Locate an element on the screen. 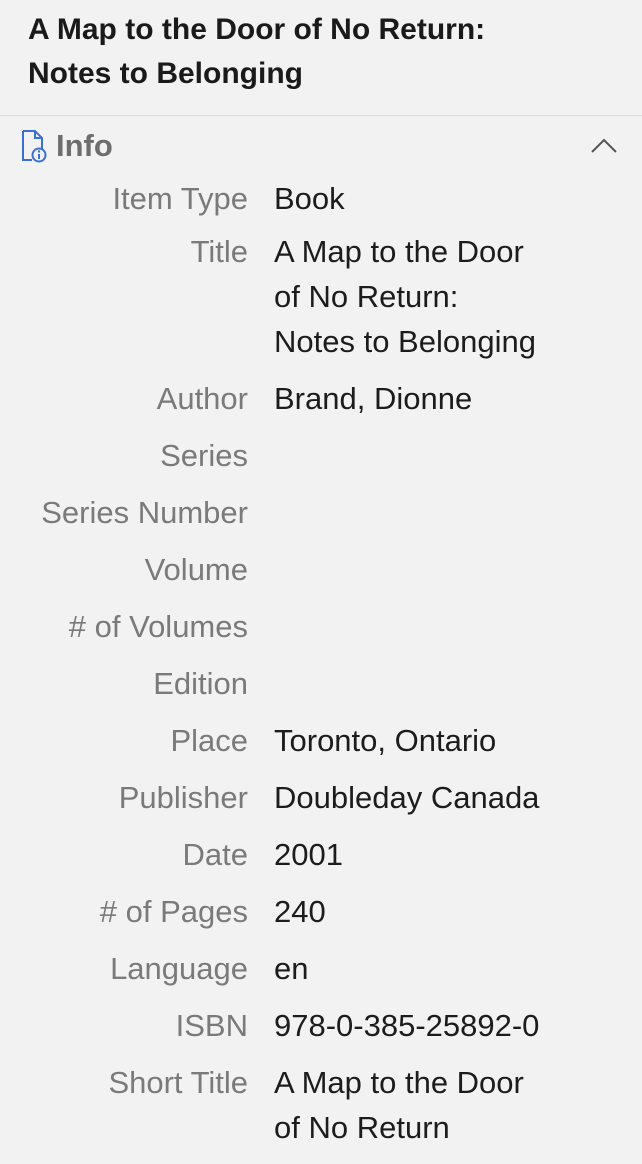  field-value-item-type: Book is located at coordinates (428, 198).